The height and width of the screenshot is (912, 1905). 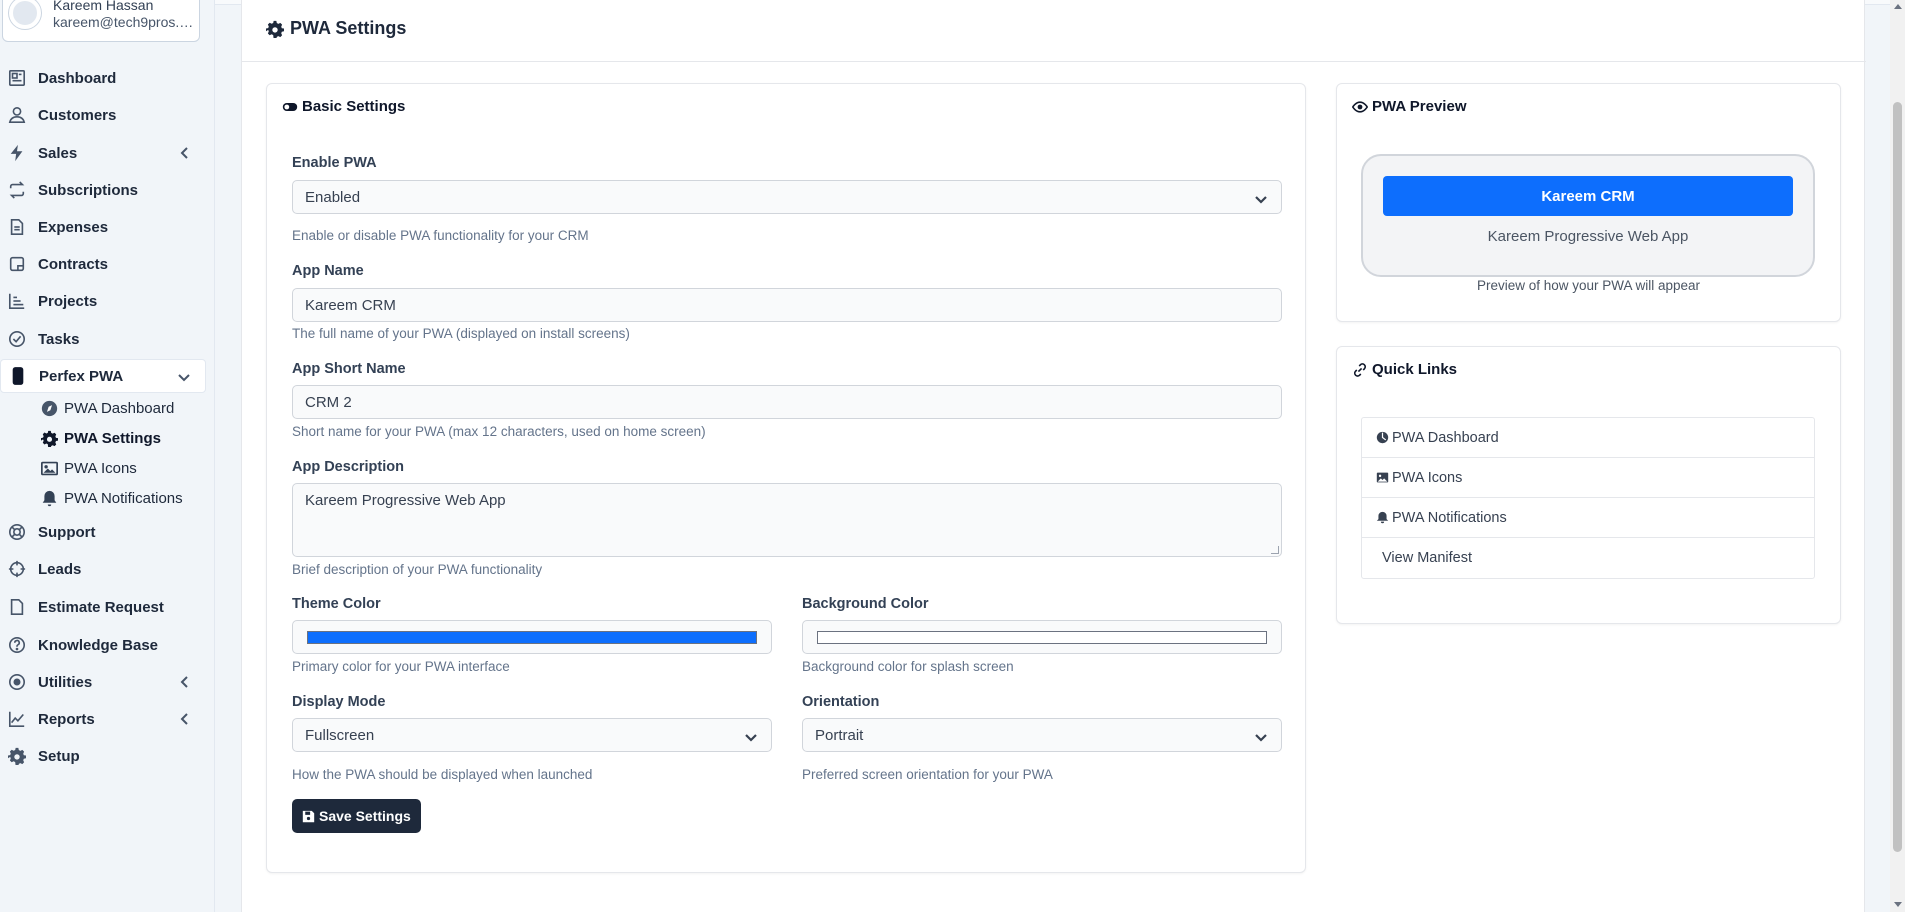 I want to click on page-scrollbar, so click(x=1897, y=456).